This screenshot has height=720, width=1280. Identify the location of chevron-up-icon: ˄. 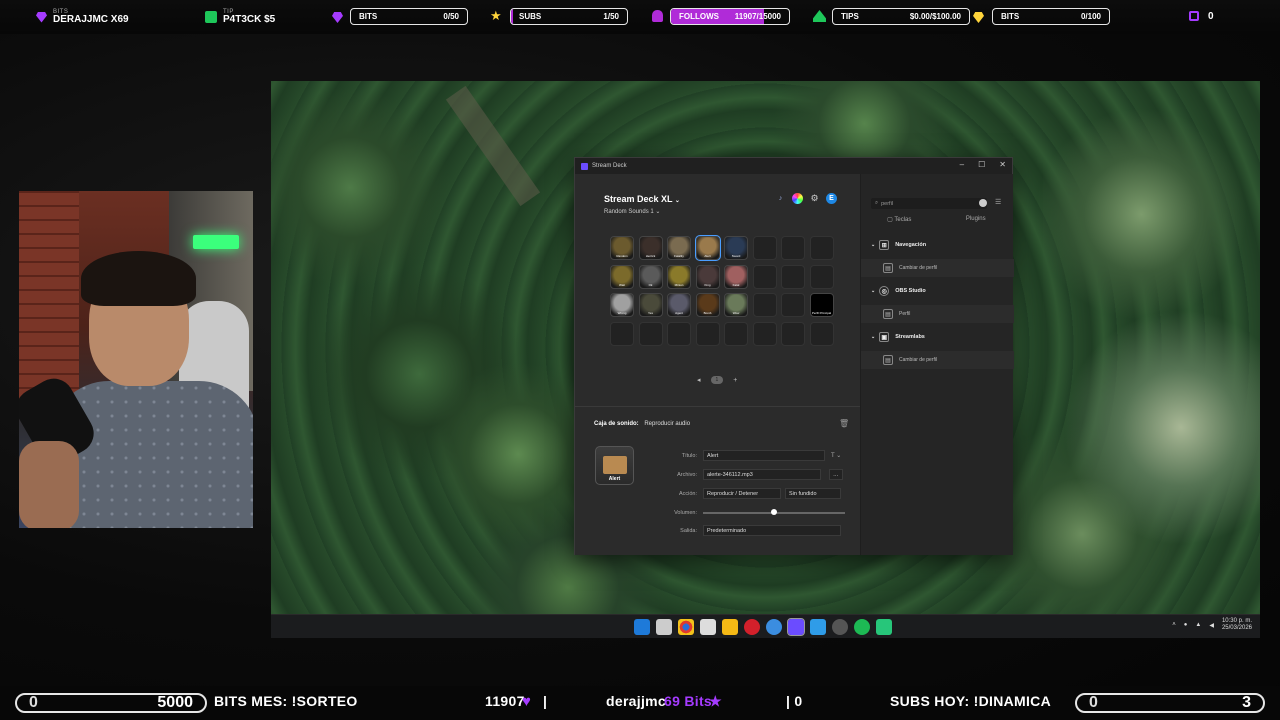
(1174, 625).